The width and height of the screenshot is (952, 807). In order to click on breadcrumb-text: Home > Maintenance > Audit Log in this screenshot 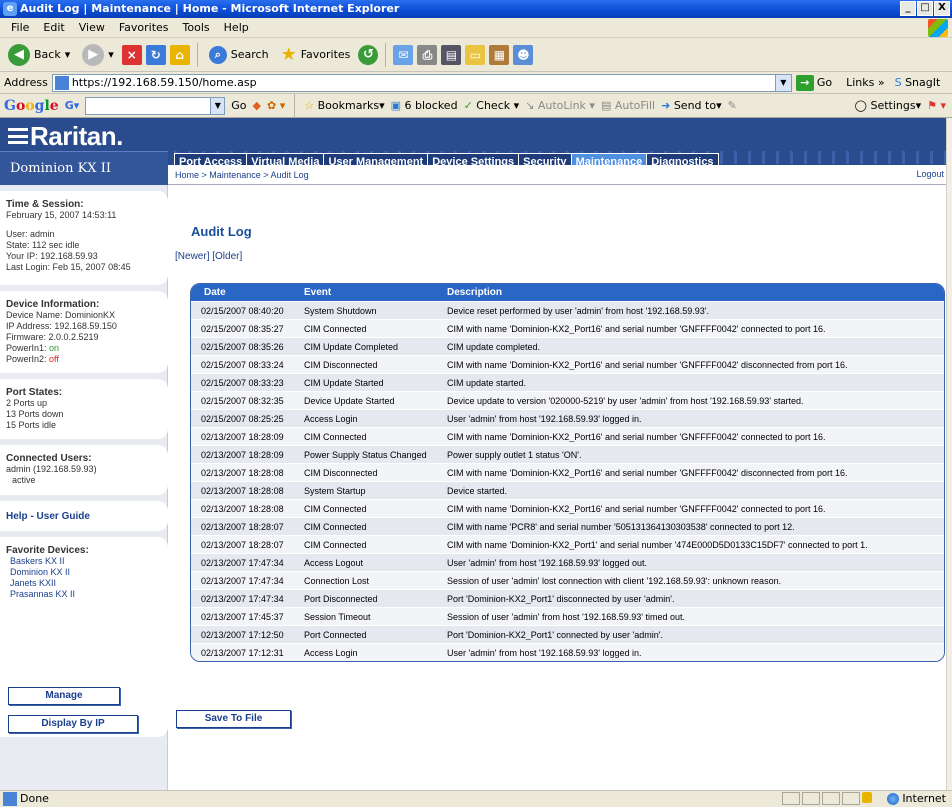, I will do `click(242, 175)`.